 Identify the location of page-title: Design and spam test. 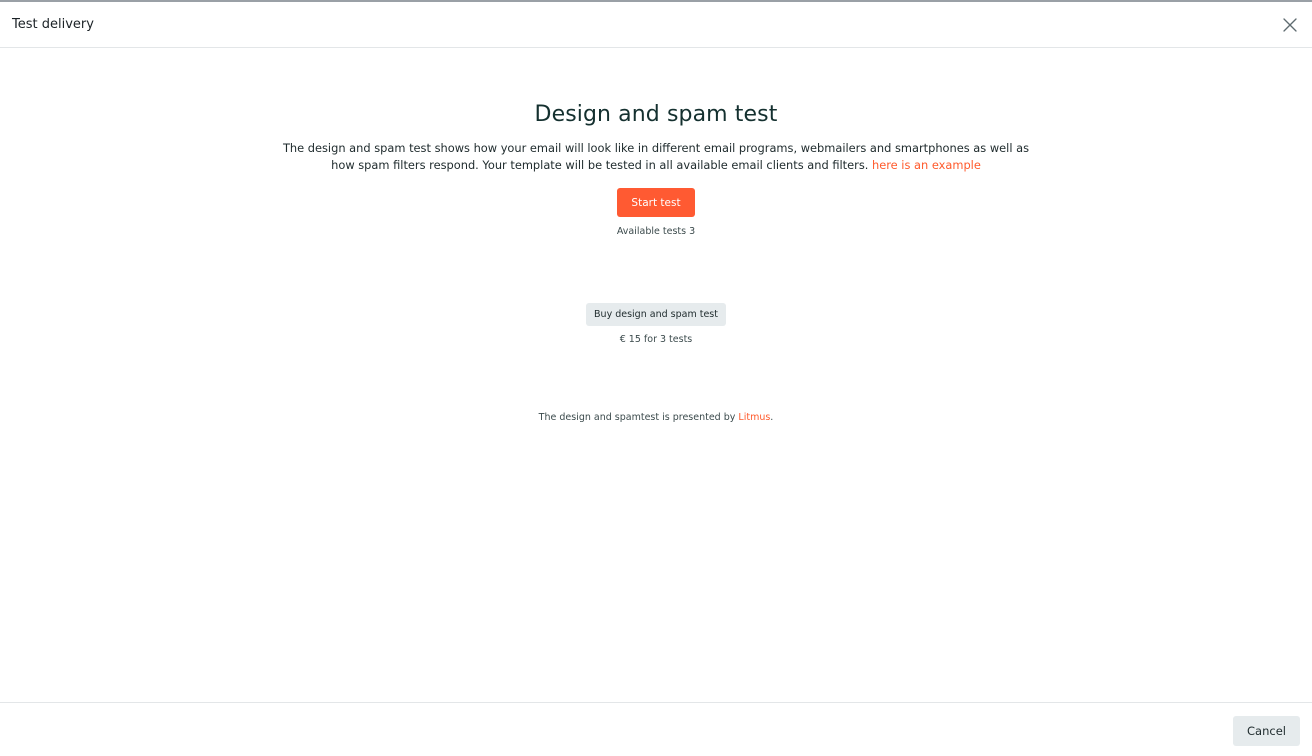
(656, 114).